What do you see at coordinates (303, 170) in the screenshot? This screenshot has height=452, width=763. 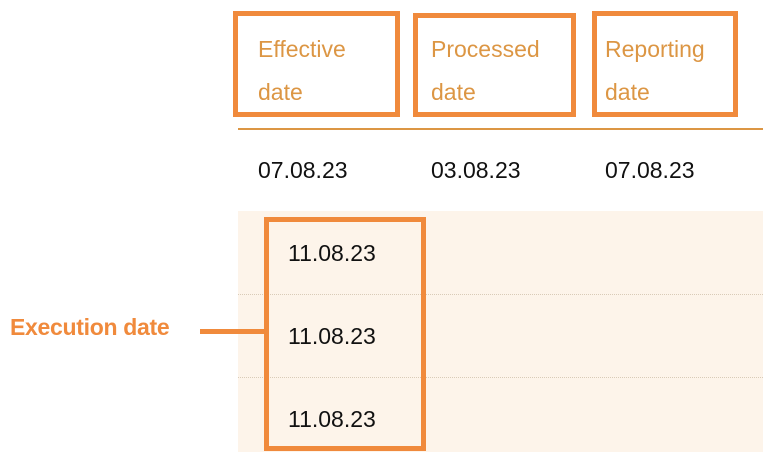 I see `effective-date-cell: 07.08.23` at bounding box center [303, 170].